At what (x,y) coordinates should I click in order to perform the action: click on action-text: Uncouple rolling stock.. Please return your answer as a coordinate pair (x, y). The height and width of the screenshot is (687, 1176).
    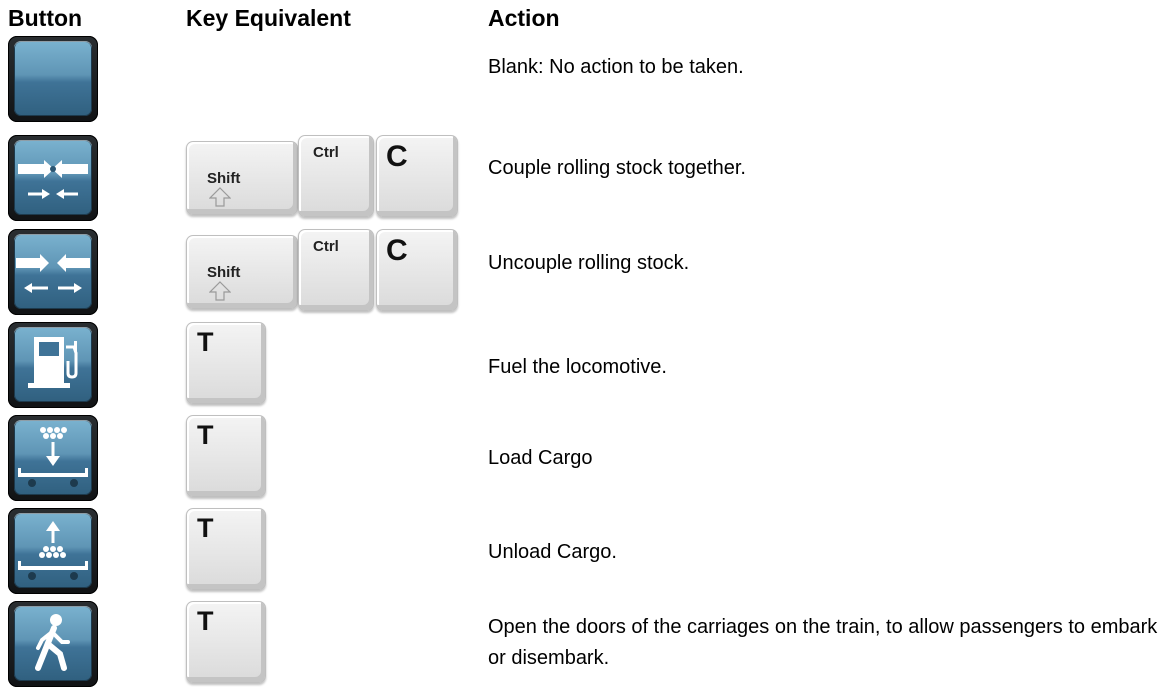
    Looking at the image, I should click on (589, 263).